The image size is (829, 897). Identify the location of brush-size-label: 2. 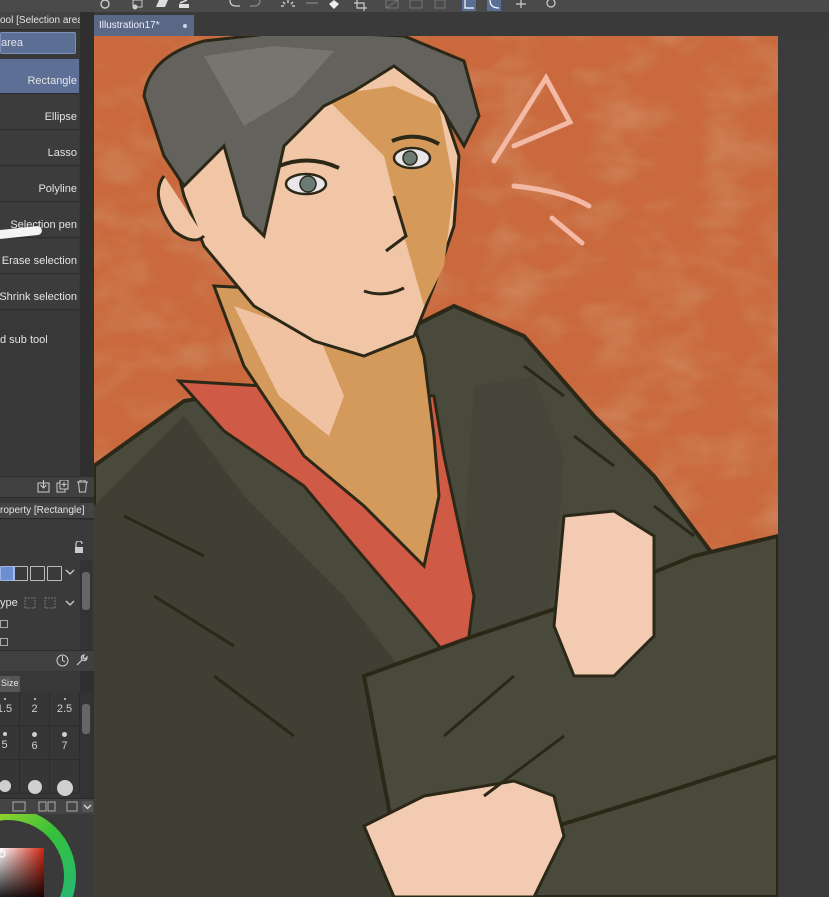
(34, 709).